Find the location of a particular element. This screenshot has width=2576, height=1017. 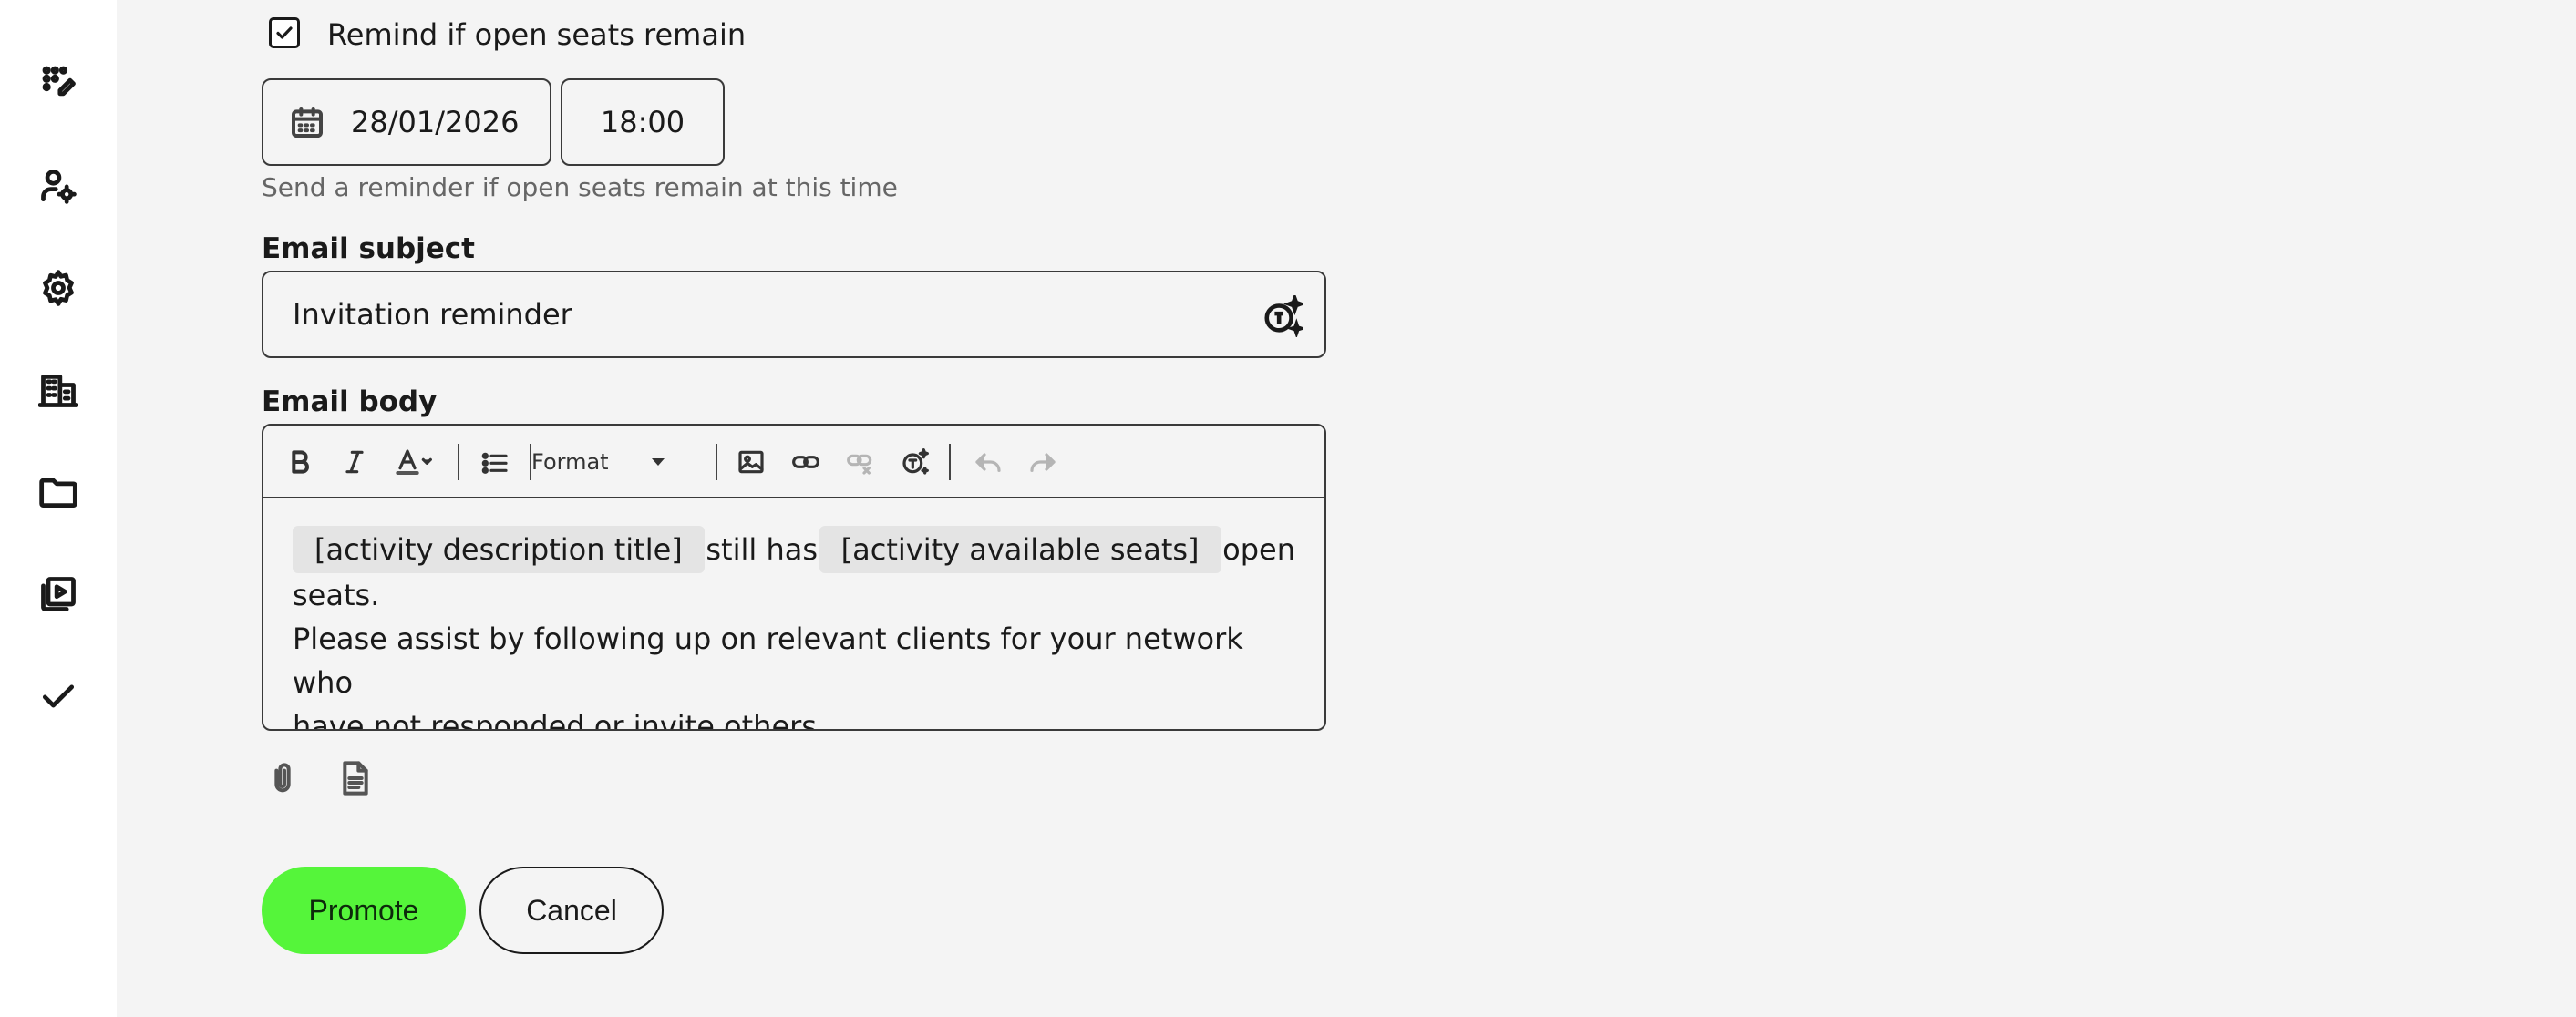

redo-button is located at coordinates (1043, 462).